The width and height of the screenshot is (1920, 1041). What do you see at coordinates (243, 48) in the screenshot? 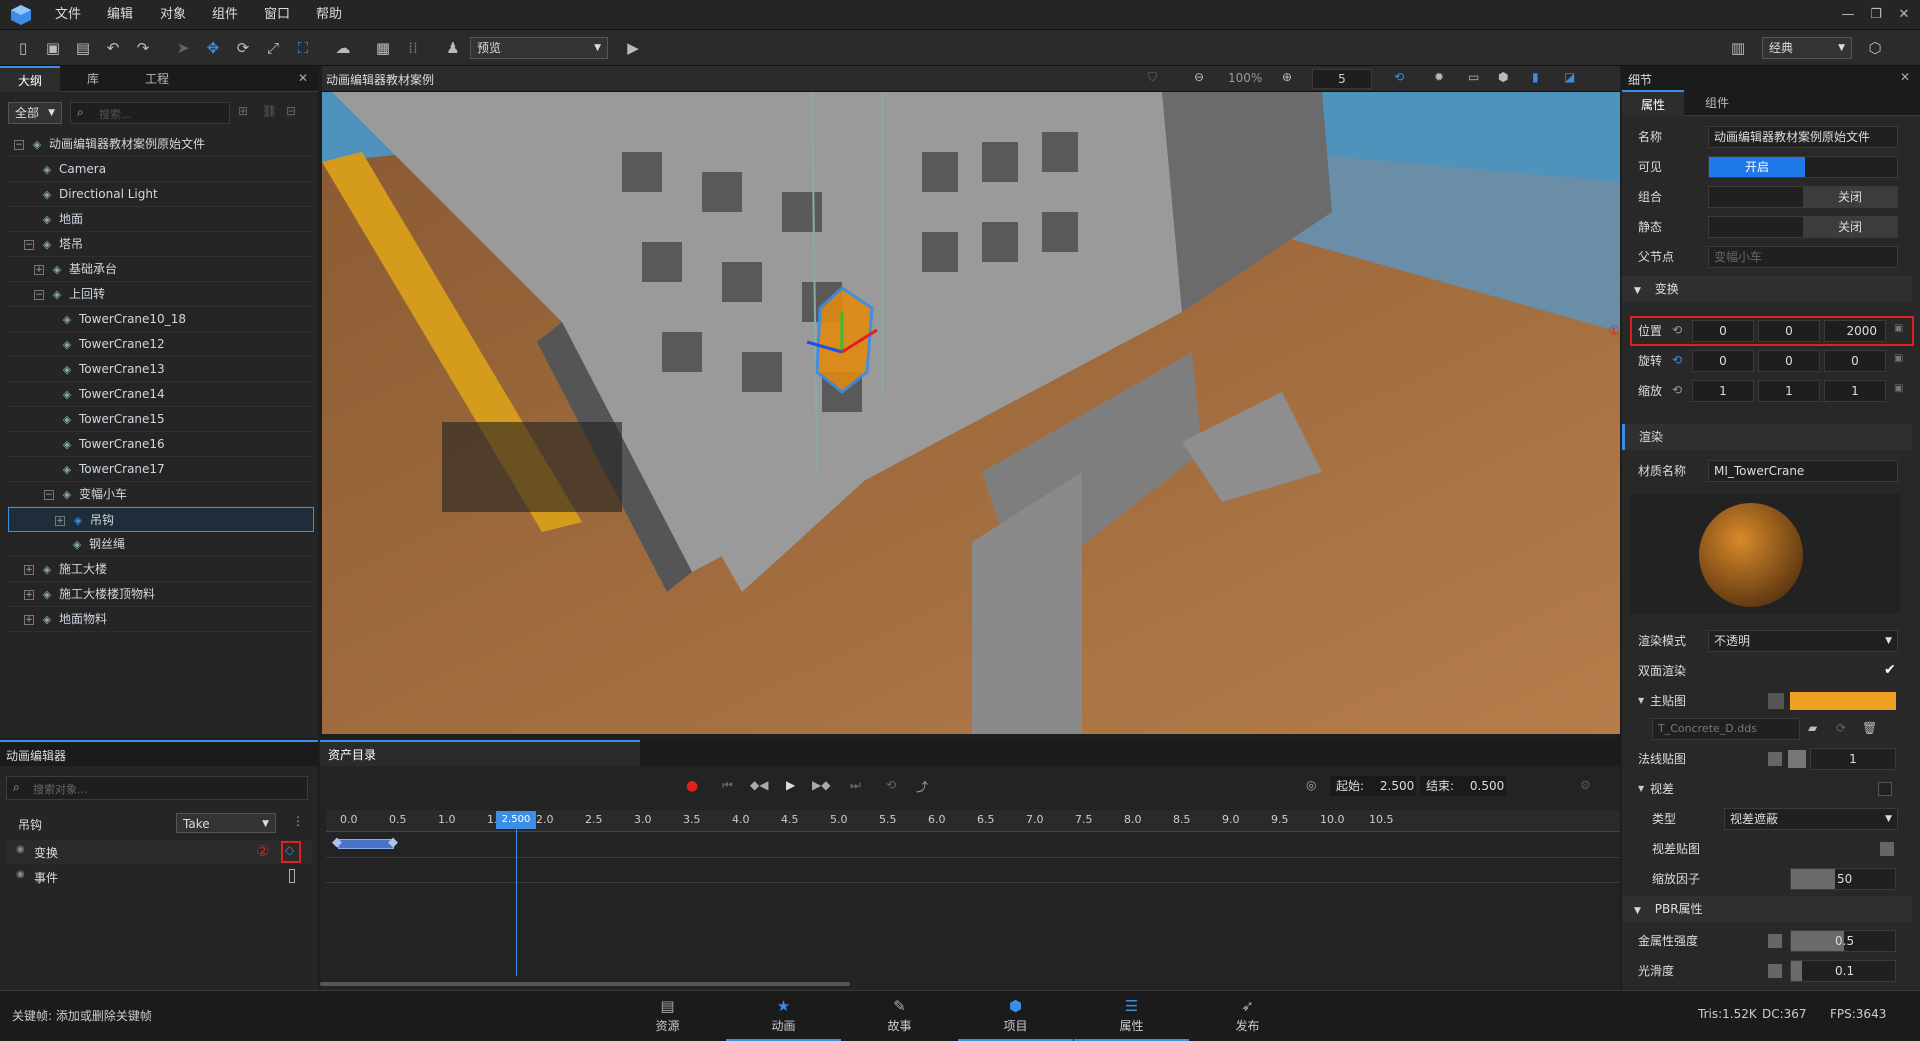
I see `rotate-icon: ⟳` at bounding box center [243, 48].